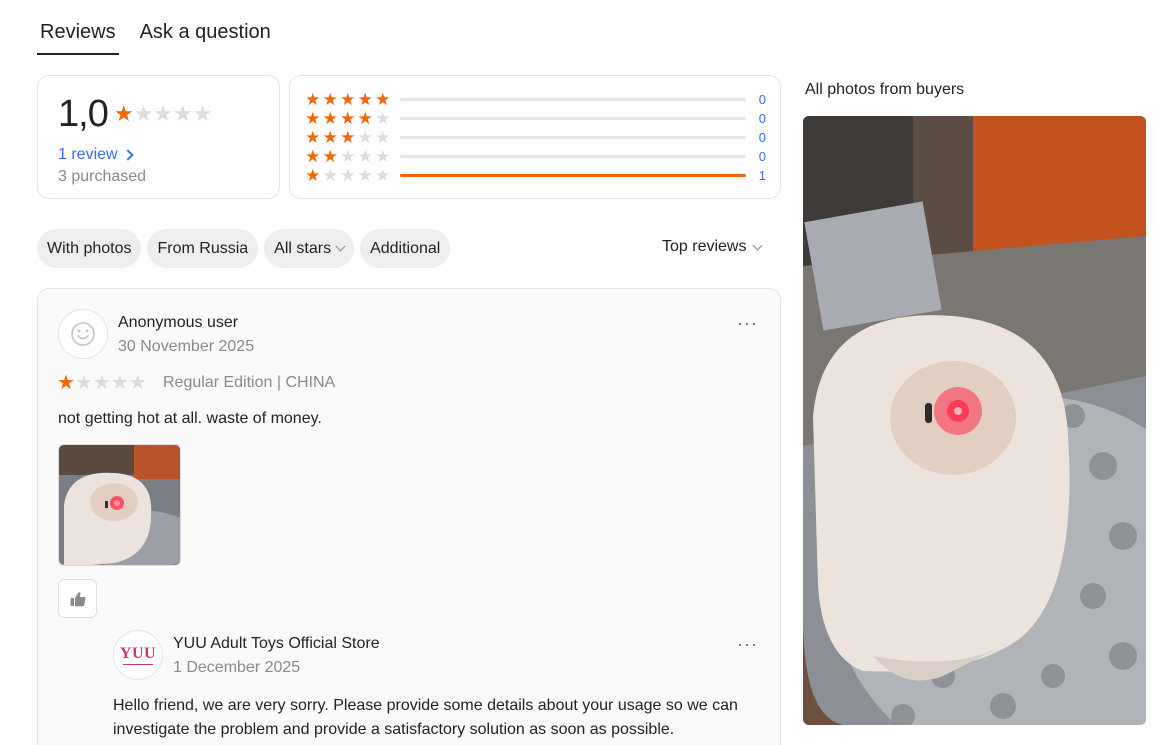 The height and width of the screenshot is (745, 1155). What do you see at coordinates (138, 664) in the screenshot?
I see `store-logo-underline` at bounding box center [138, 664].